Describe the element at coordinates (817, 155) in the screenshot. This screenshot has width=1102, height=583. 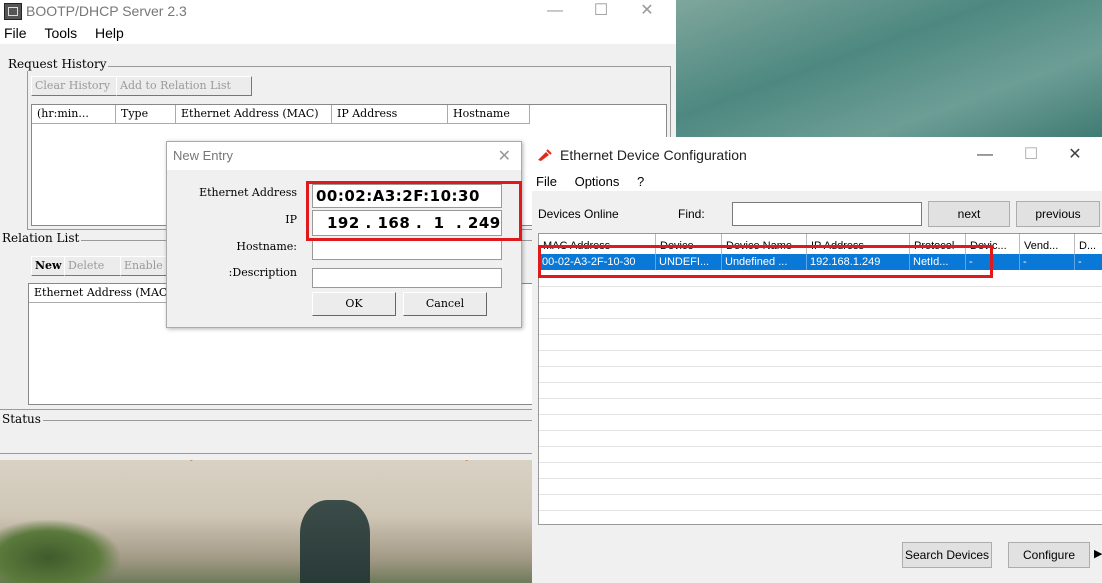
I see `edc-titlebar: Ethernet Device Configuration — ☐ ✕` at that location.